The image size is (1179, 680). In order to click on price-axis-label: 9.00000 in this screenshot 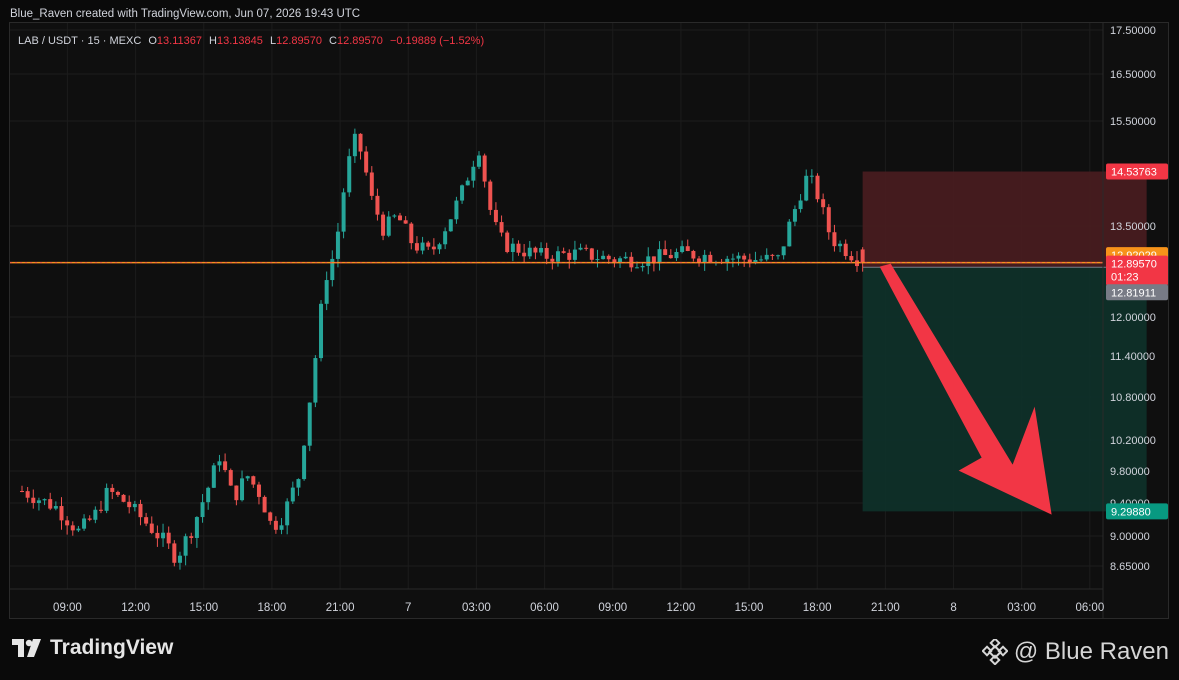, I will do `click(1130, 537)`.